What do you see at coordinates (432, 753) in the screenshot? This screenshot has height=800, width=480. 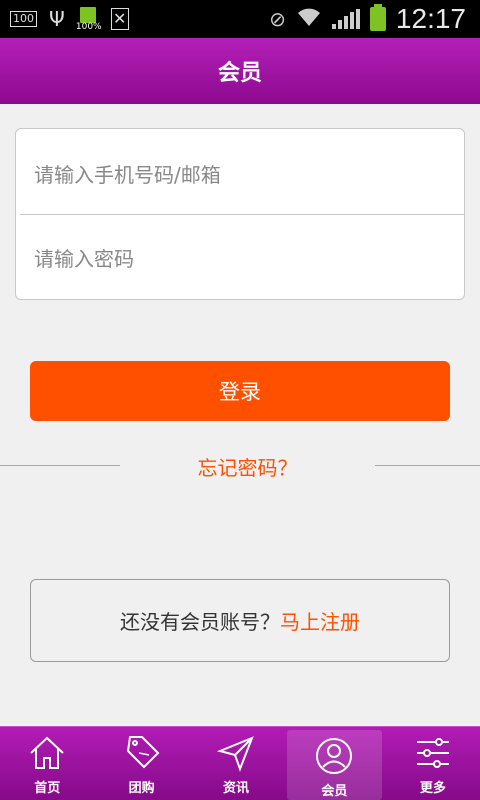 I see `sliders-icon` at bounding box center [432, 753].